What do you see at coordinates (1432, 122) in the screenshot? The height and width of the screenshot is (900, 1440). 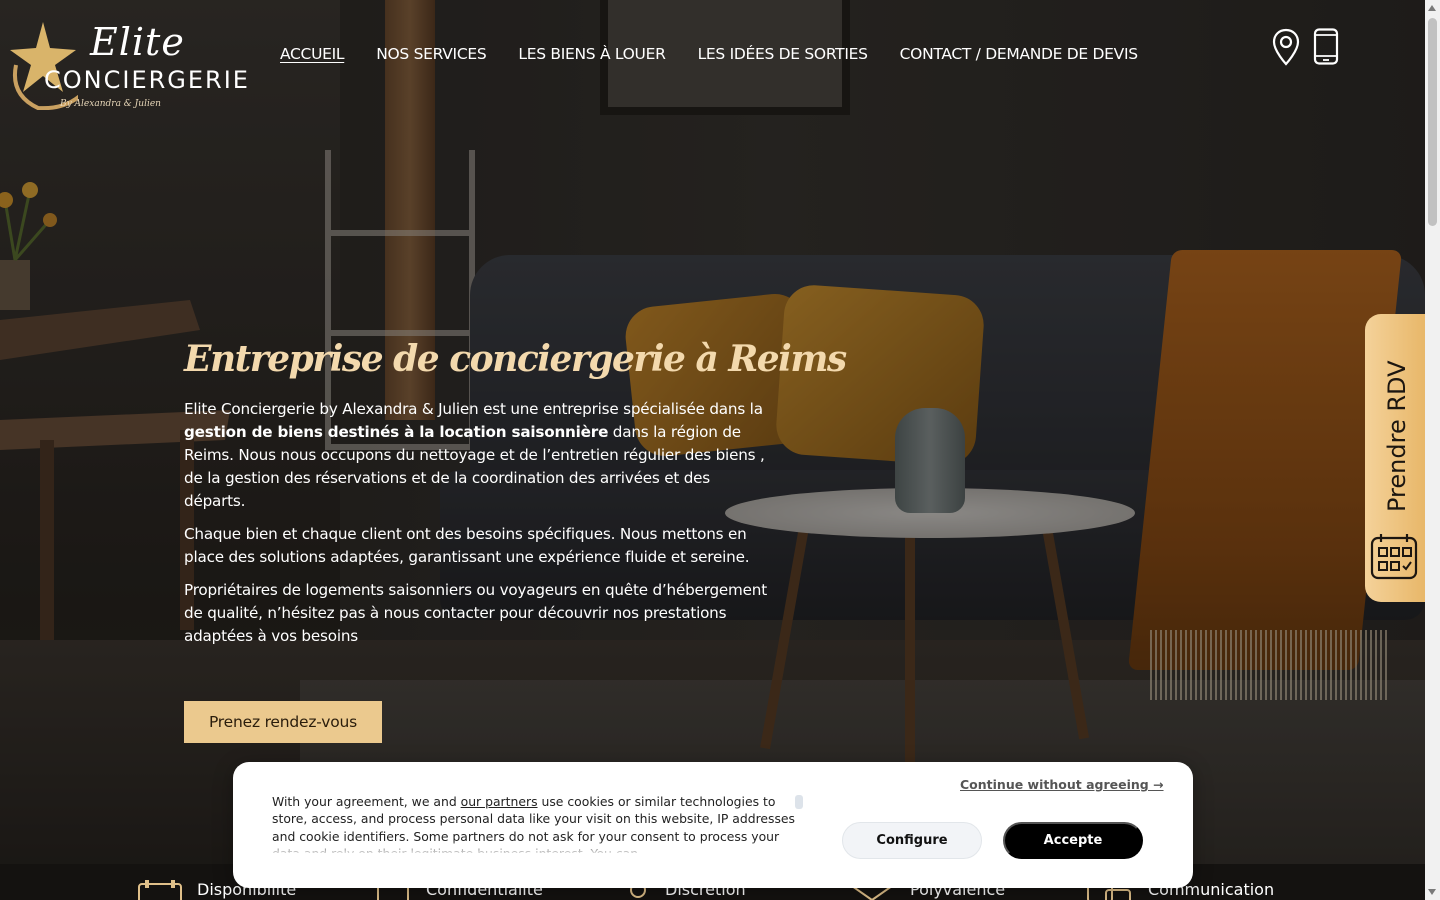 I see `scrollbar-thumb` at bounding box center [1432, 122].